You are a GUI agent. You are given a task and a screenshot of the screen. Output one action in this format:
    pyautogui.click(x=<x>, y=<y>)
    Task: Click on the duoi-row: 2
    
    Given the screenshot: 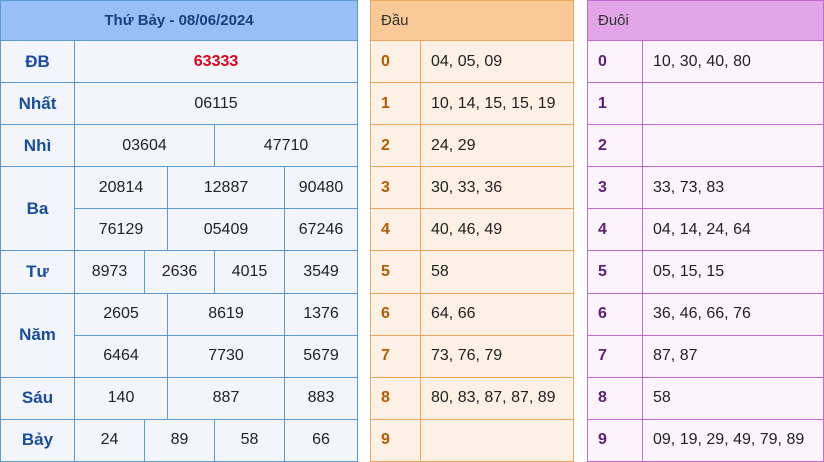 What is the action you would take?
    pyautogui.click(x=705, y=146)
    